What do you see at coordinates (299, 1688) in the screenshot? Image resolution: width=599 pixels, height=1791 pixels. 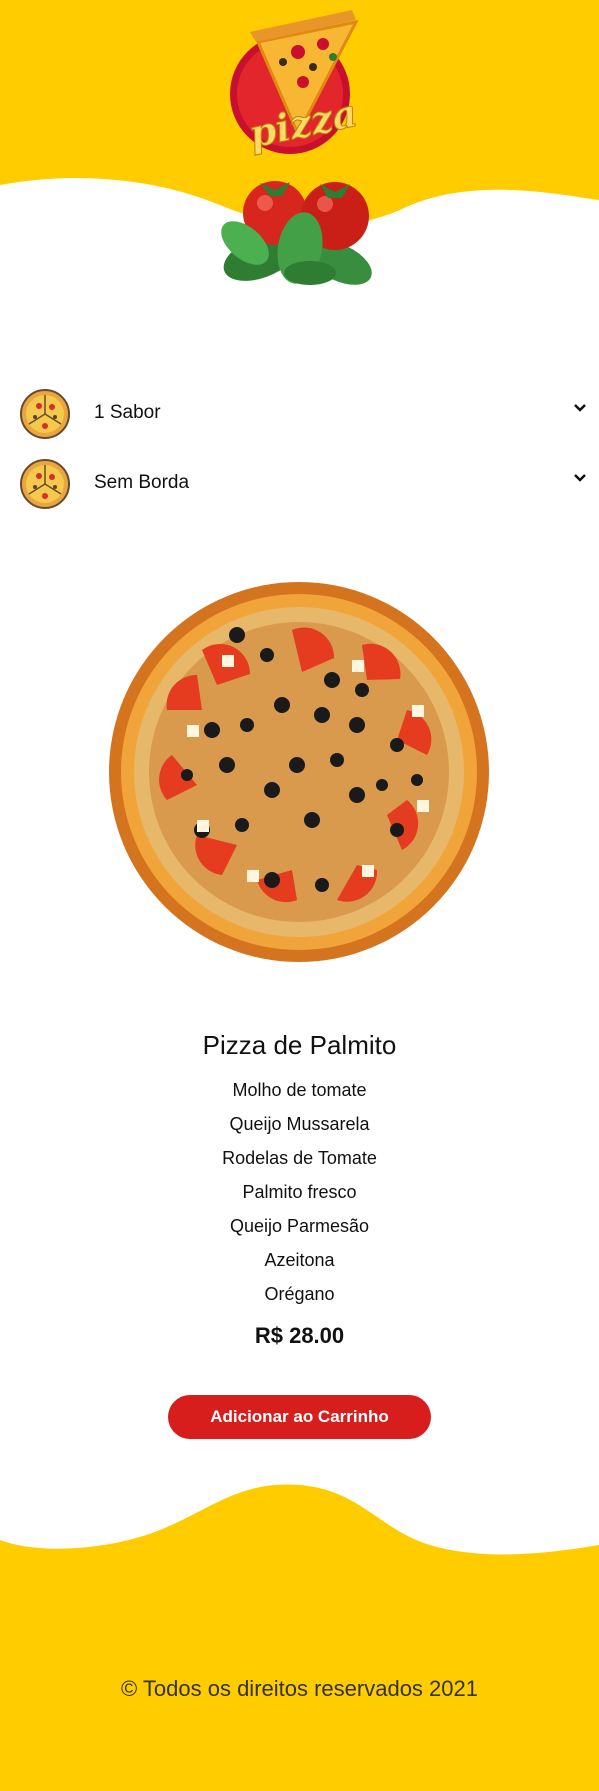 I see `copyright-text: © Todos os direitos reservados 2021` at bounding box center [299, 1688].